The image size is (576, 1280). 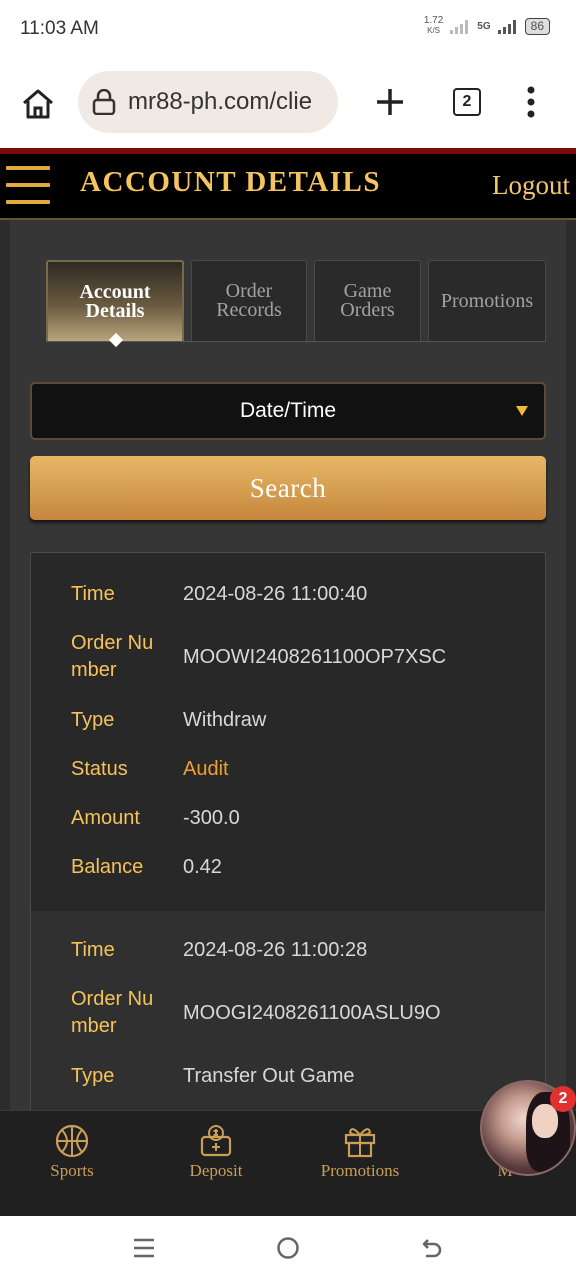 I want to click on tab-label: Account, so click(x=115, y=291).